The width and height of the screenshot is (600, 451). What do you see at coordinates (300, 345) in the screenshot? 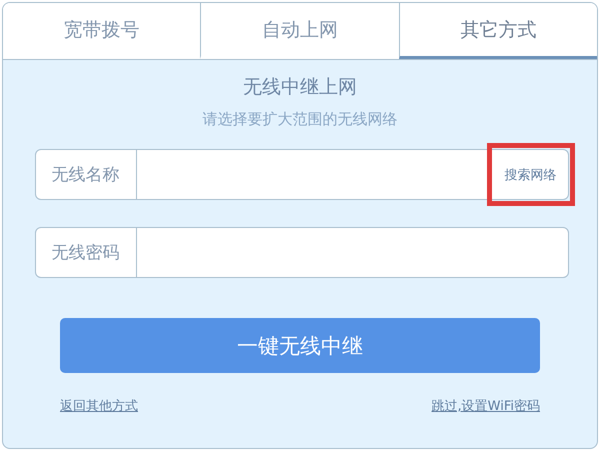
I see `relay-button: 一键无线中继` at bounding box center [300, 345].